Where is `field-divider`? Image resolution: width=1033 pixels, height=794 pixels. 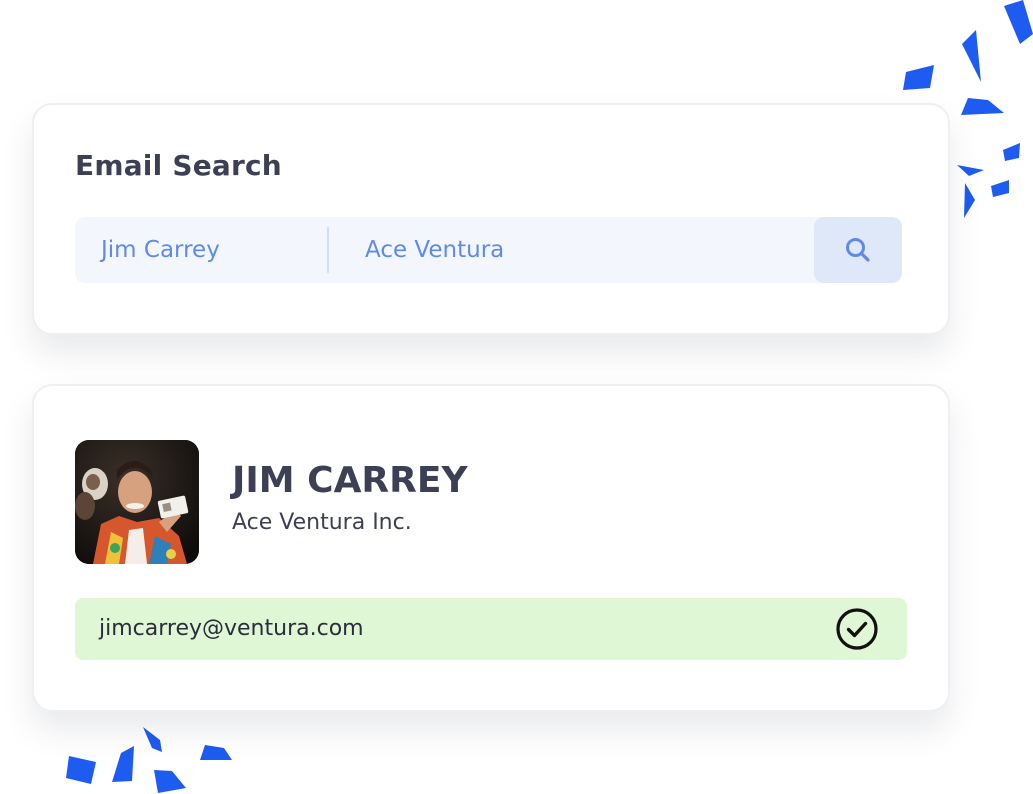 field-divider is located at coordinates (328, 250).